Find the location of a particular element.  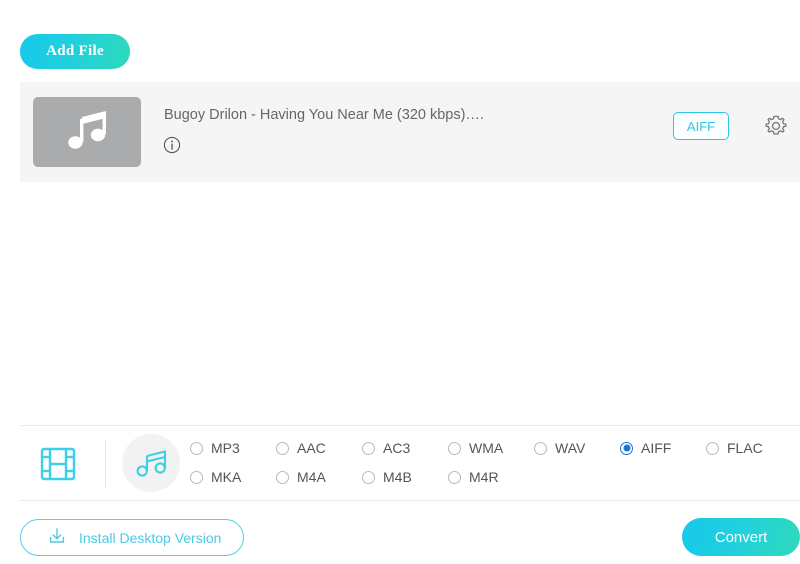

radio-label: WMA is located at coordinates (486, 448).